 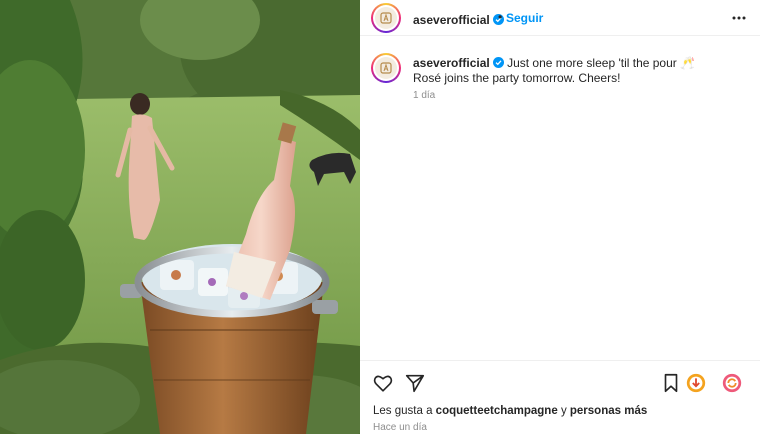 What do you see at coordinates (383, 383) in the screenshot?
I see `heart-icon` at bounding box center [383, 383].